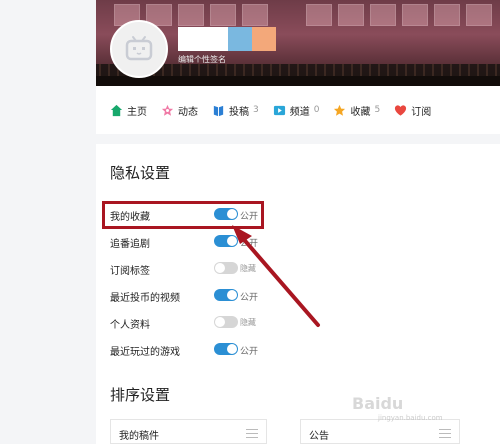 This screenshot has height=444, width=500. What do you see at coordinates (226, 241) in the screenshot?
I see `bangumi-toggle` at bounding box center [226, 241].